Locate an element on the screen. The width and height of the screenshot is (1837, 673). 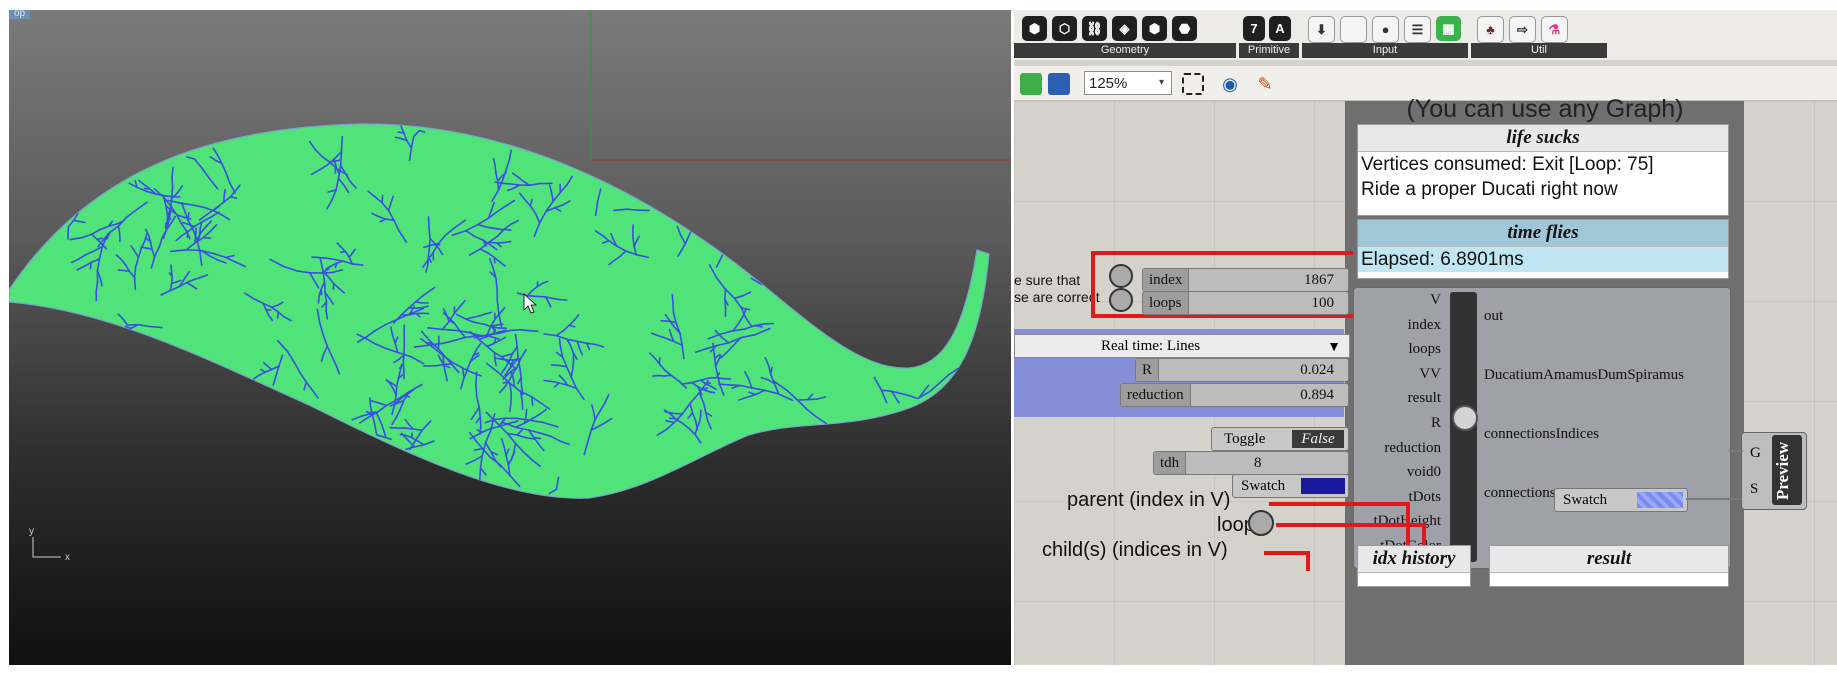
preview-component: G S Preview is located at coordinates (1774, 471).